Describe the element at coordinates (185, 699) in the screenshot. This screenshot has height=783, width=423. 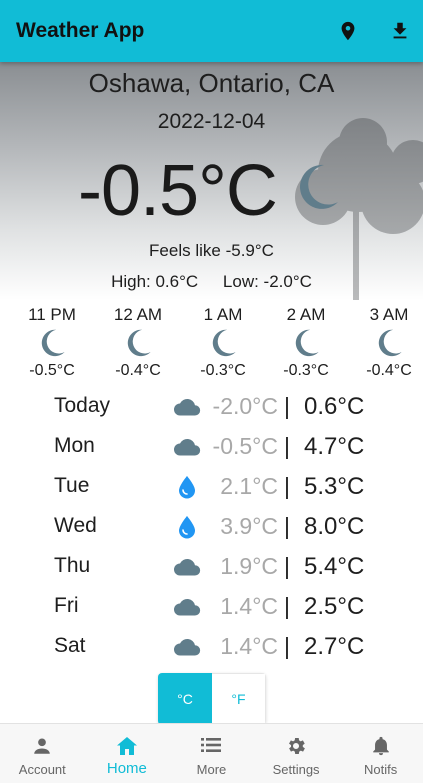
I see `celsius-button: °C` at that location.